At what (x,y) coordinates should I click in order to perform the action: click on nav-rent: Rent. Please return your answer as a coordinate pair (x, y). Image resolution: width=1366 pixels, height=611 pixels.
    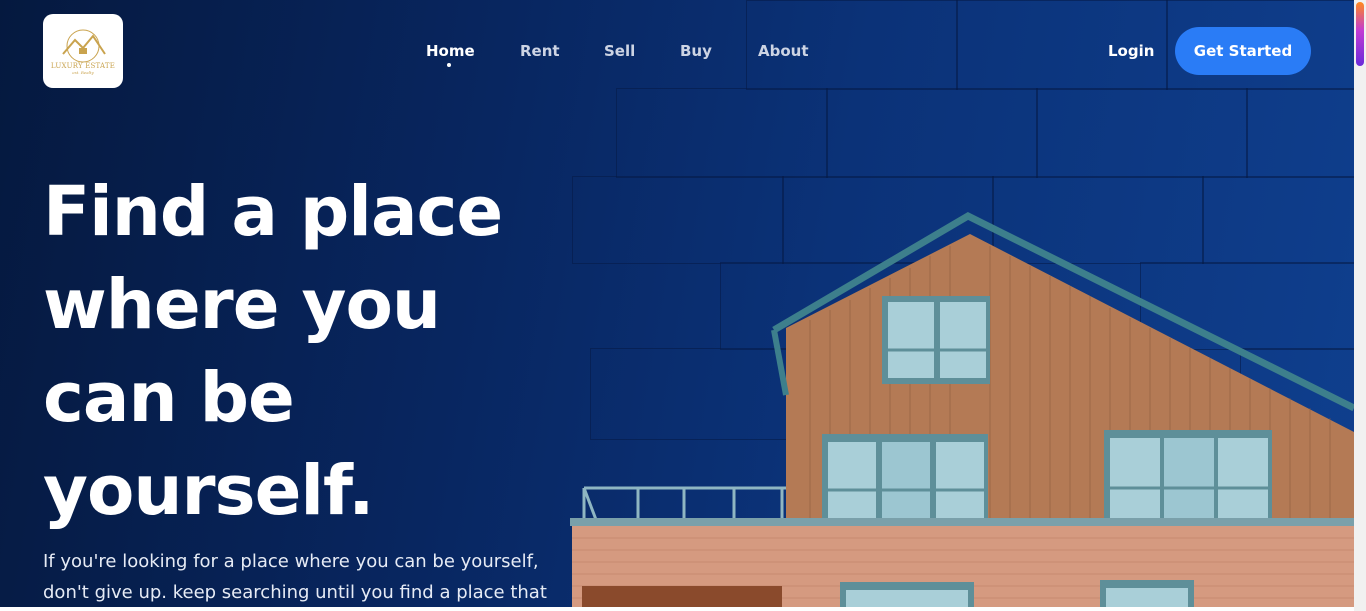
    Looking at the image, I should click on (540, 51).